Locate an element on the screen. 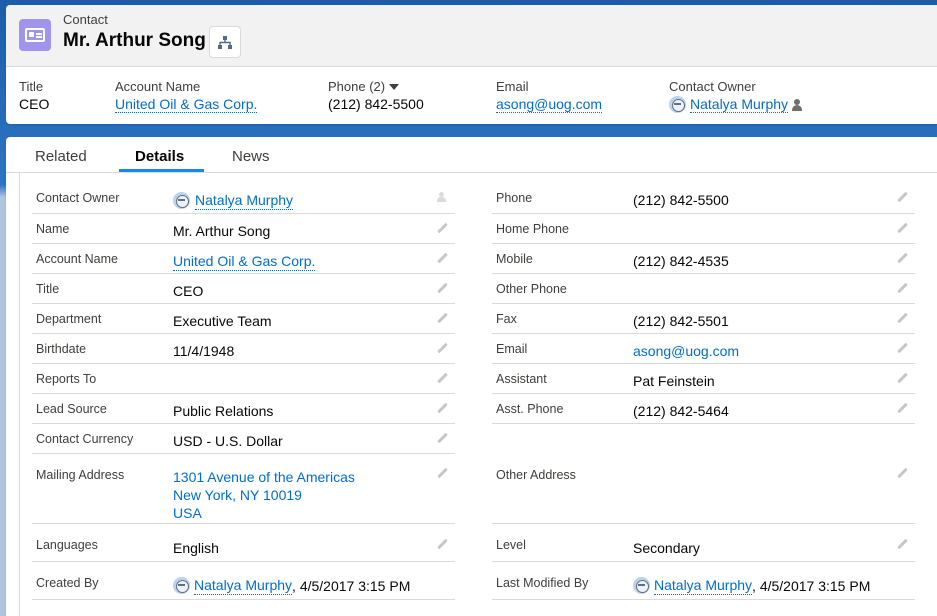 The image size is (937, 616). field-other-address: Other Address is located at coordinates (703, 474).